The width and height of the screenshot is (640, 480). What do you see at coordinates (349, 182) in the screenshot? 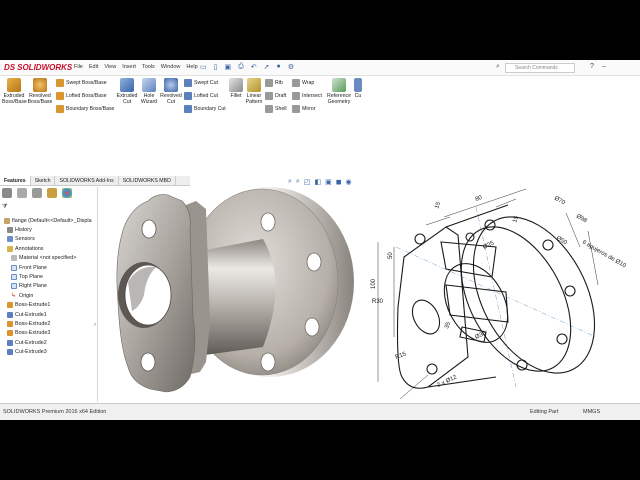
I see `hide-show-icon: ◉` at bounding box center [349, 182].